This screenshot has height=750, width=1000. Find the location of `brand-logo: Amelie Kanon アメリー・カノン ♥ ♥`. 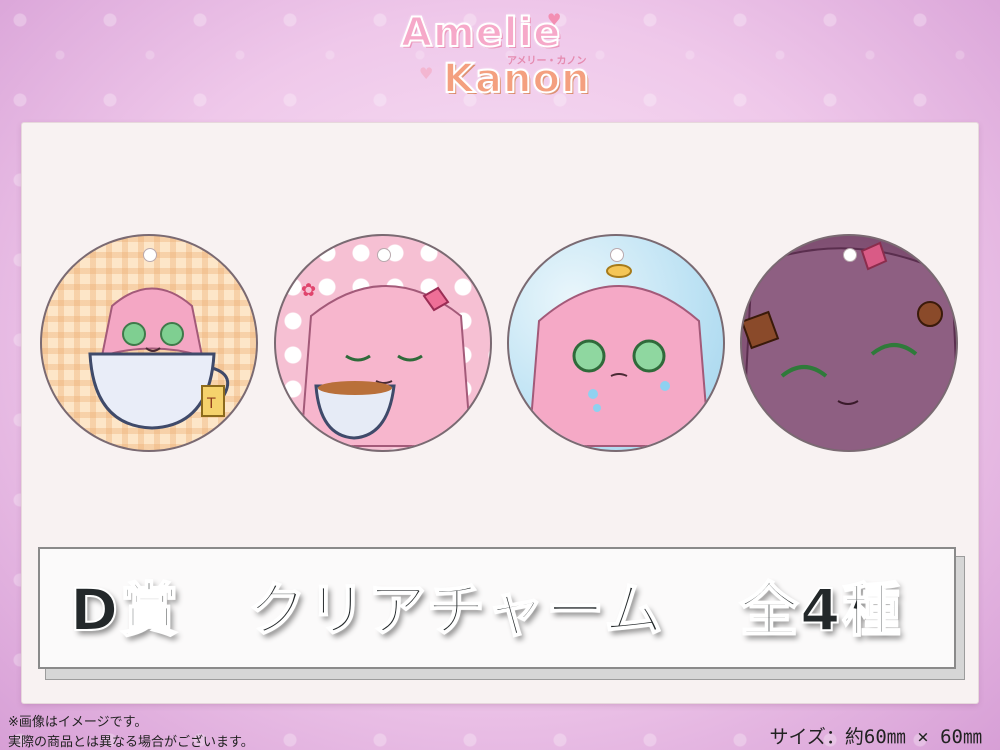

brand-logo: Amelie Kanon アメリー・カノン ♥ ♥ is located at coordinates (502, 56).